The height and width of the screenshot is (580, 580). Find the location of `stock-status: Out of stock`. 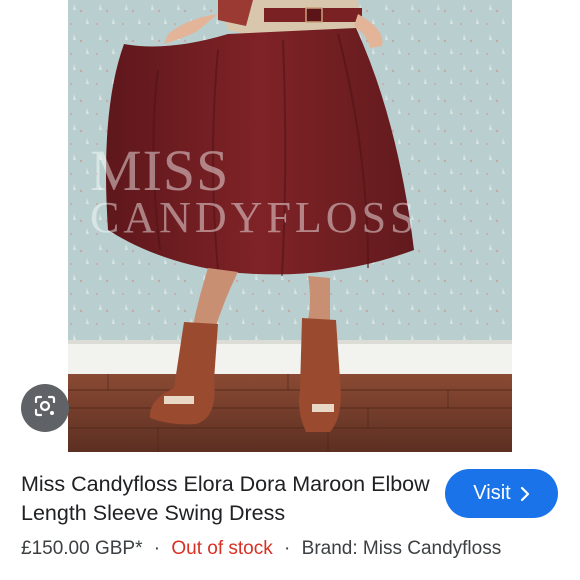

stock-status: Out of stock is located at coordinates (222, 548).